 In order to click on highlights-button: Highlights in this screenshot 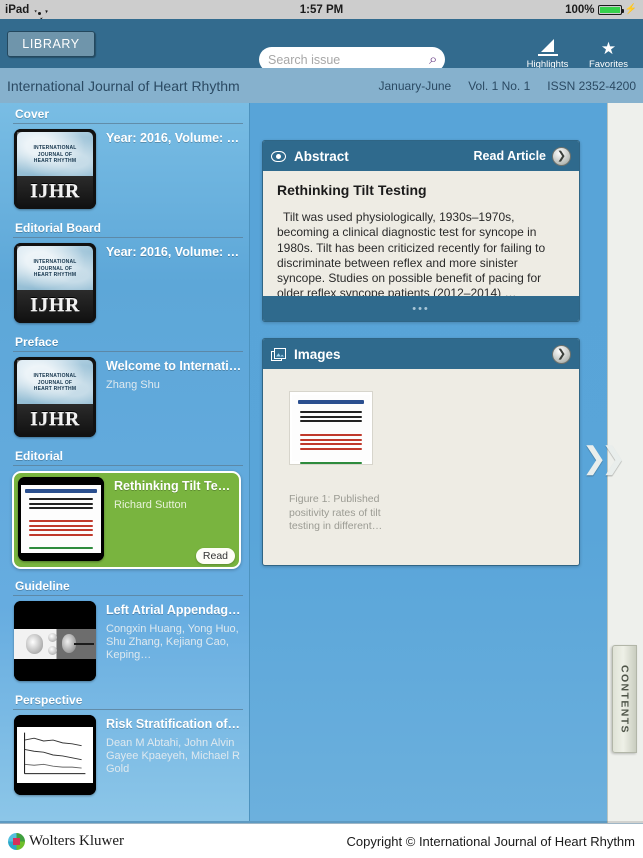, I will do `click(547, 54)`.